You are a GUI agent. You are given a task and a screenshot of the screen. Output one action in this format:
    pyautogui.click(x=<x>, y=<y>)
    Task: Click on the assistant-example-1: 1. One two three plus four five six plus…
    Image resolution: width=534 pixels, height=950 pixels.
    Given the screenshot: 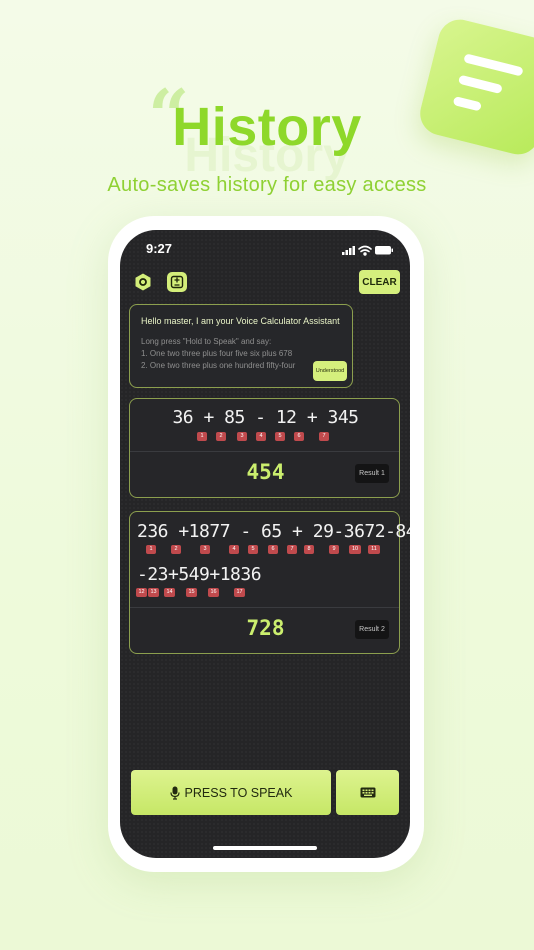 What is the action you would take?
    pyautogui.click(x=217, y=353)
    